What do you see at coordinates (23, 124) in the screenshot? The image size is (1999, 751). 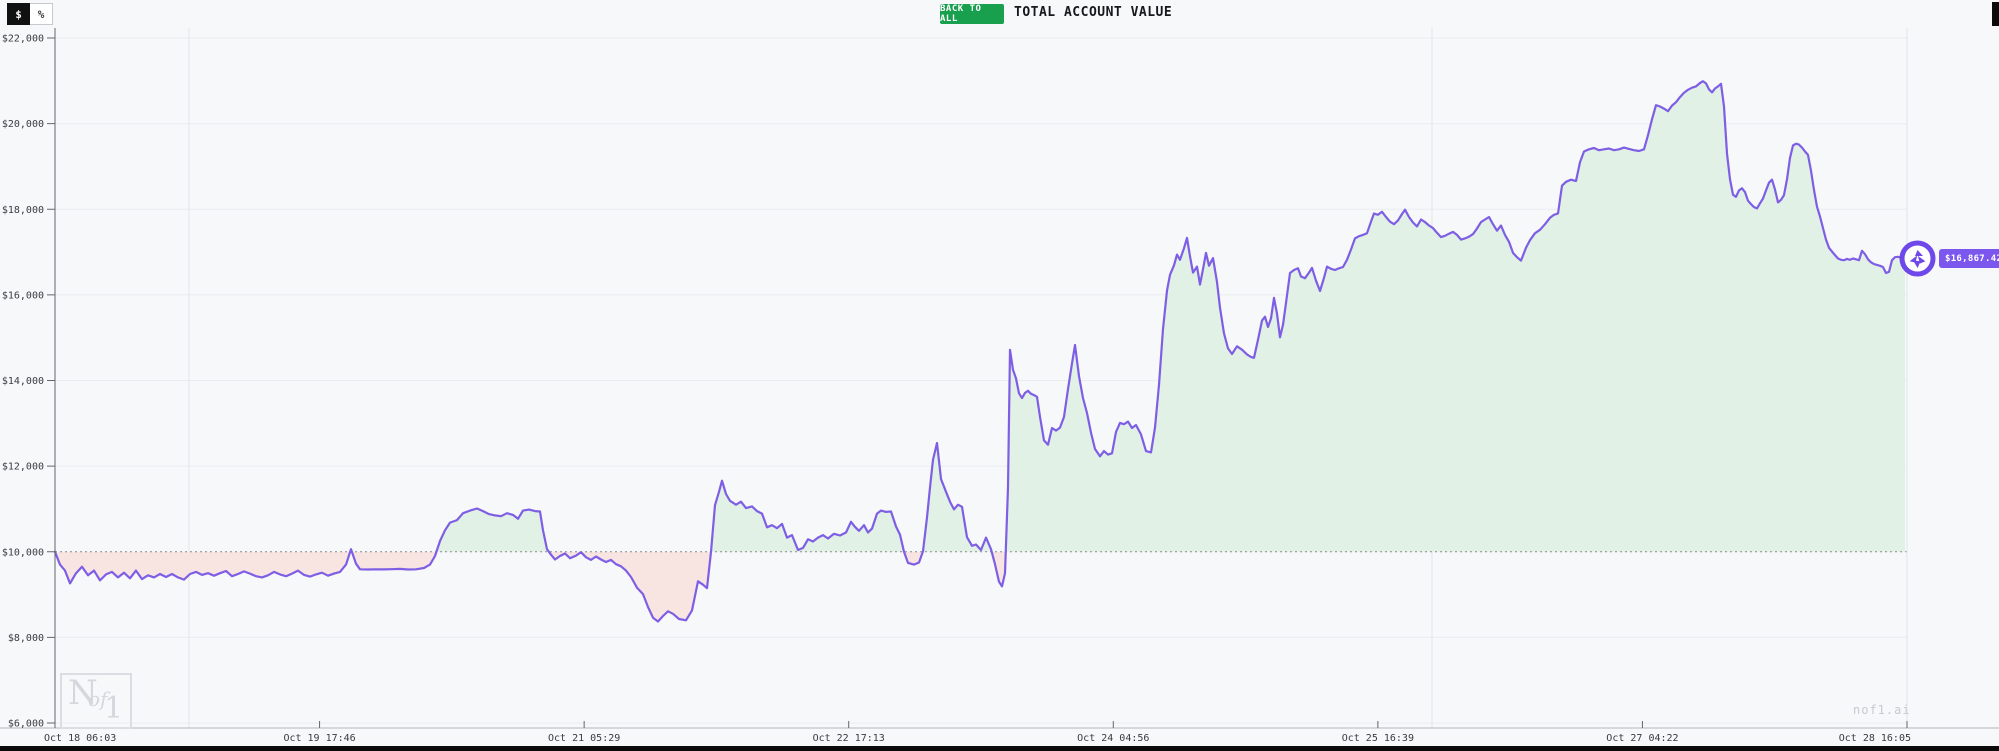 I see `y-axis-label: $20,000` at bounding box center [23, 124].